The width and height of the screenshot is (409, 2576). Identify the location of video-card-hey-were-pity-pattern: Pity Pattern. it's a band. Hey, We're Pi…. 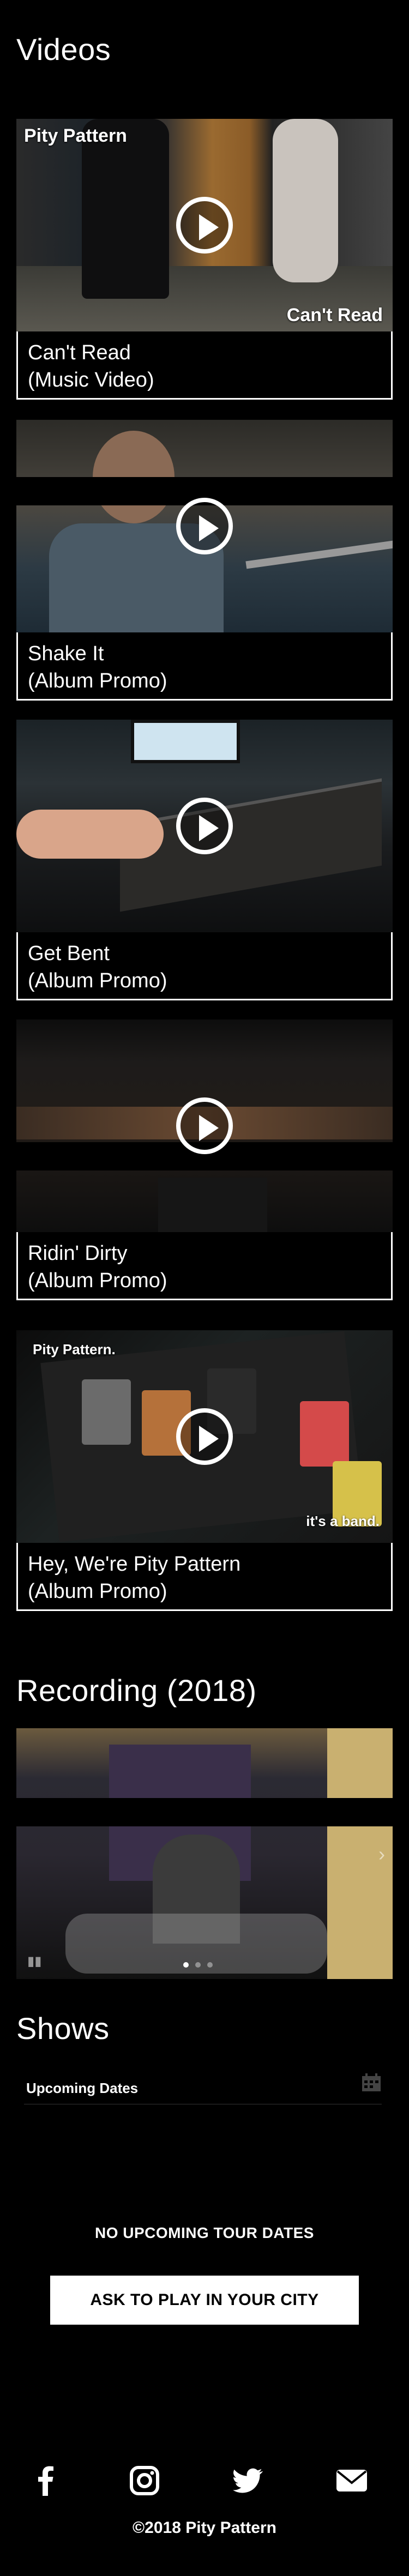
(204, 1471).